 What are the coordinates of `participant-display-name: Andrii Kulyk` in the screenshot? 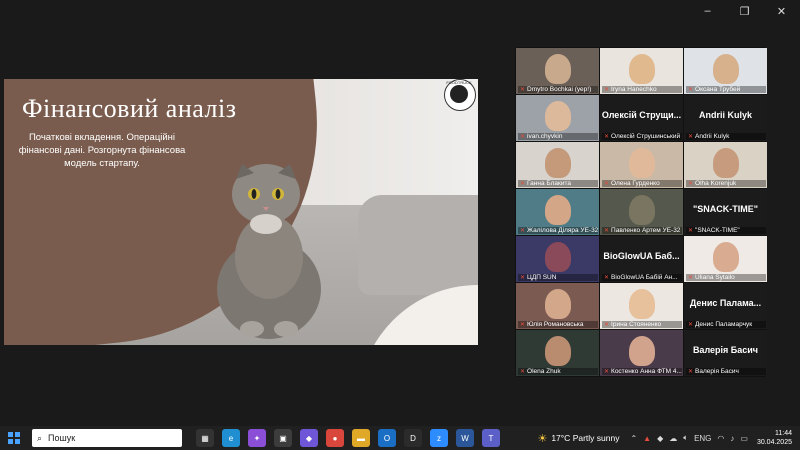 It's located at (725, 115).